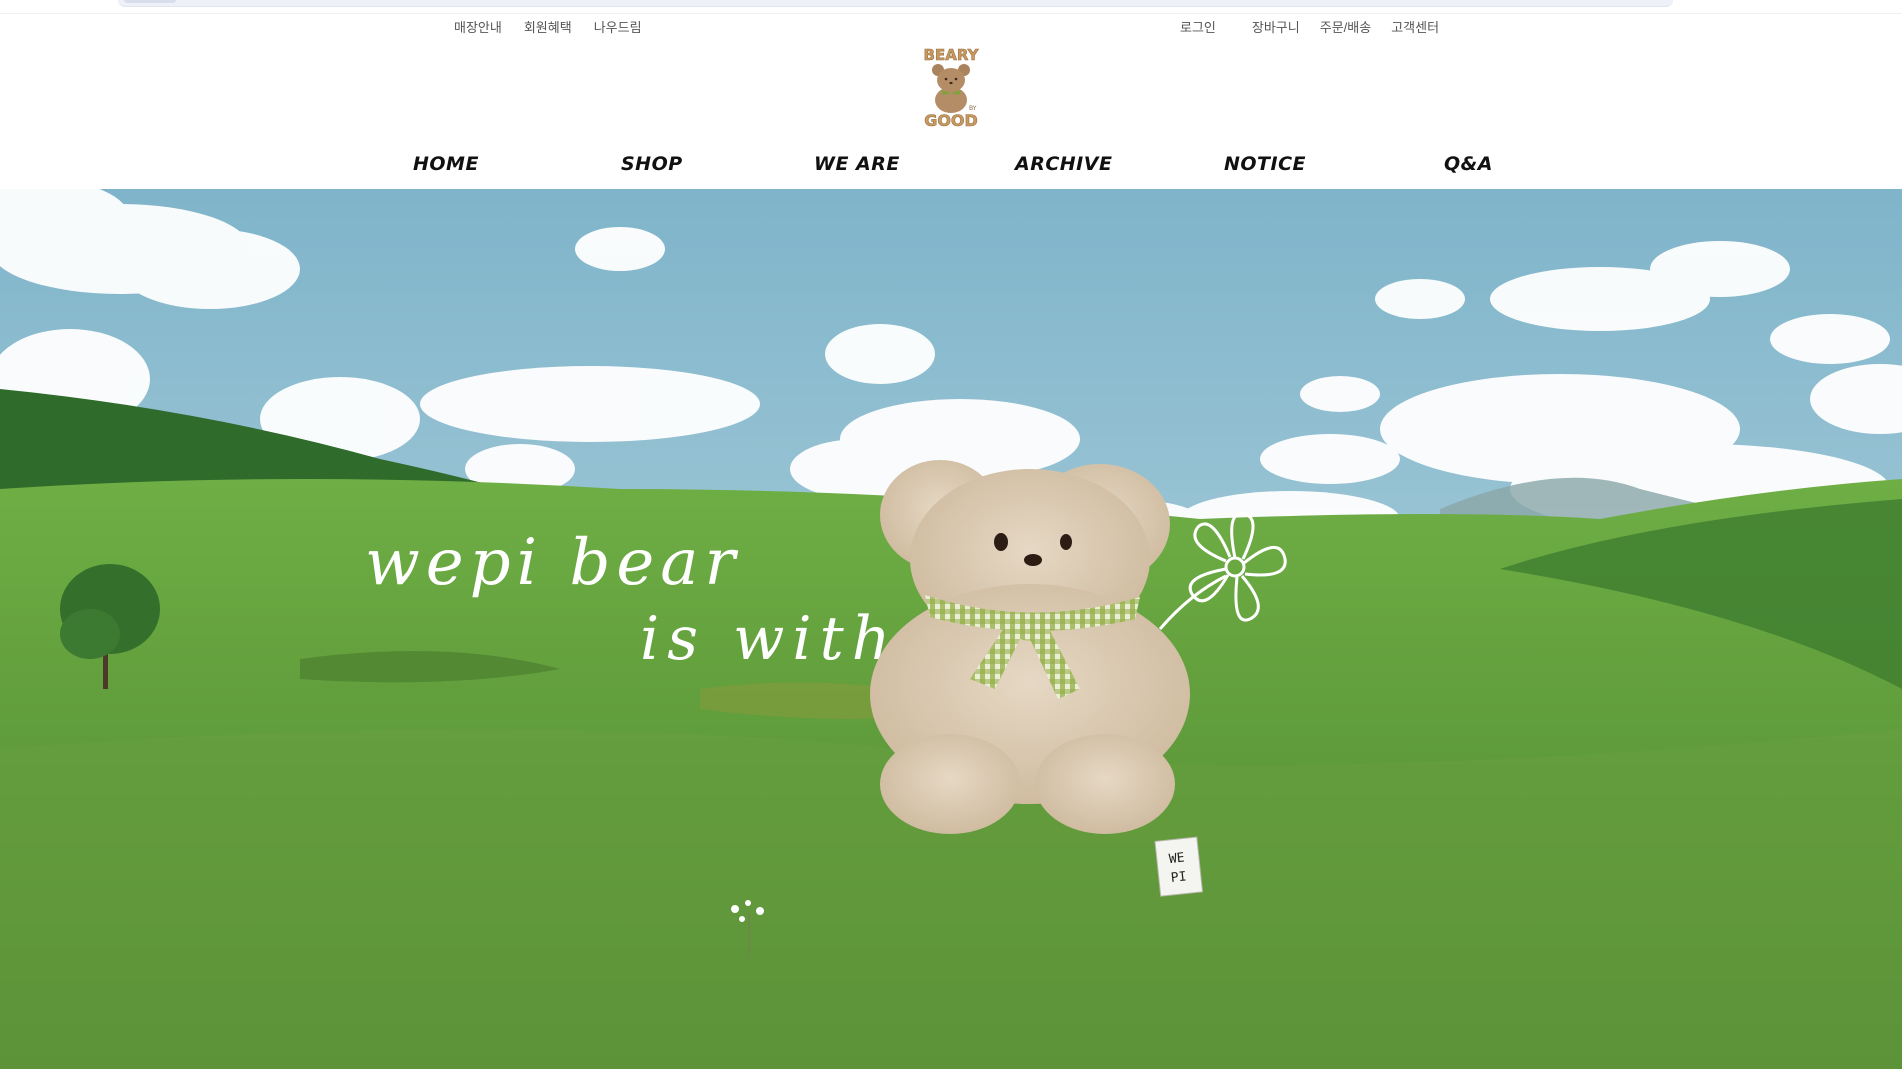  I want to click on util-link-customer-center: 고객센터, so click(1415, 26).